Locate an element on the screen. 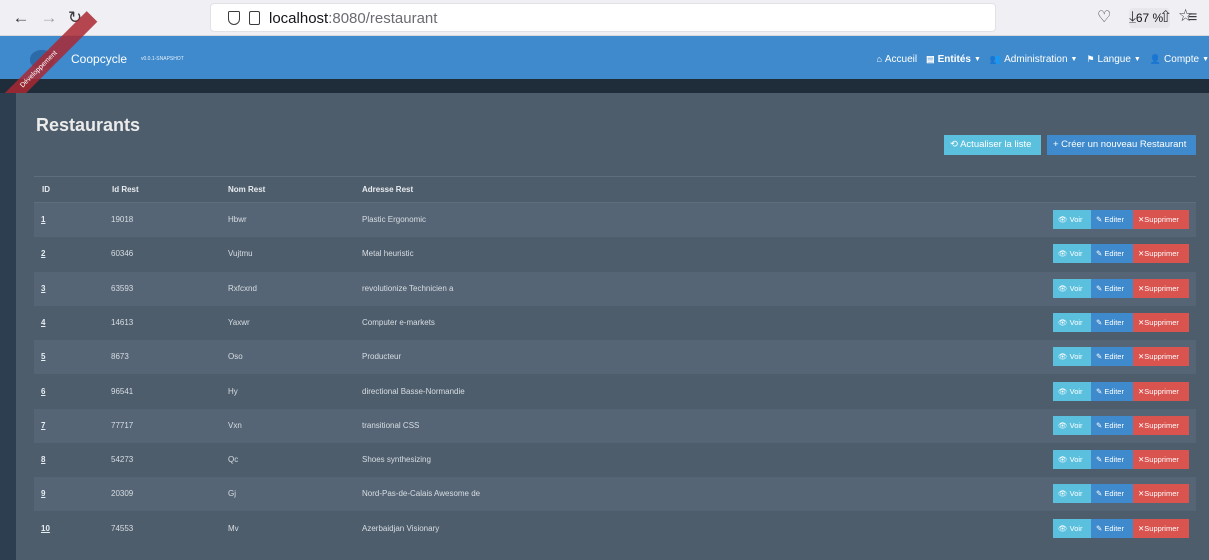 The image size is (1209, 560). url-host: localhost is located at coordinates (299, 18).